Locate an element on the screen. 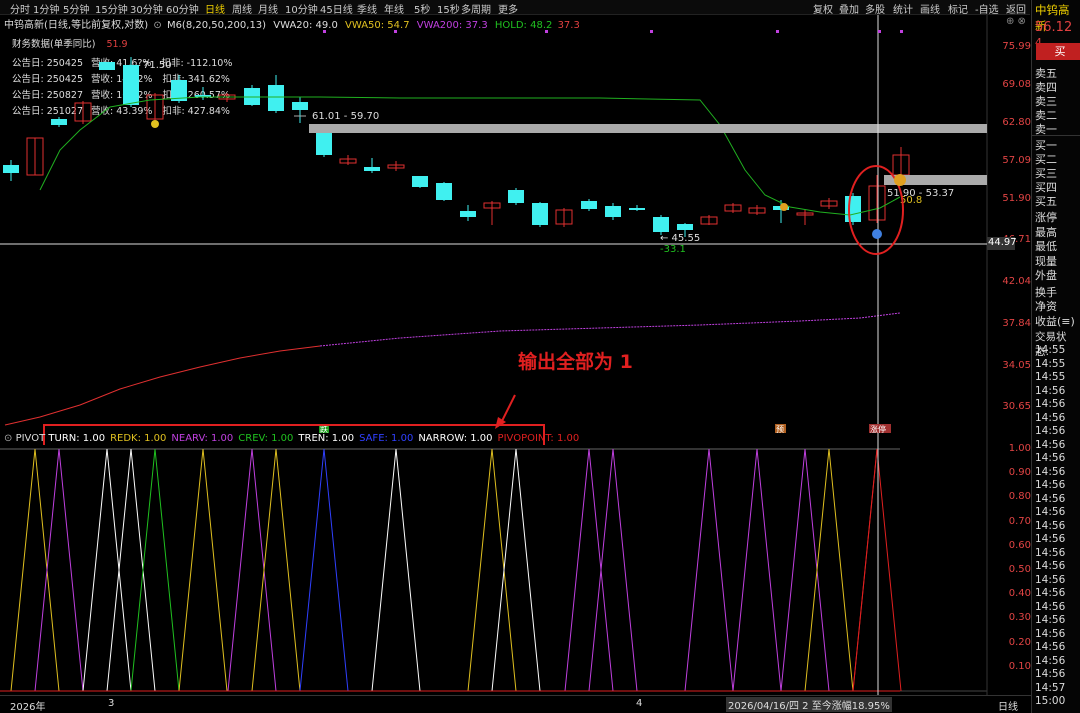 This screenshot has height=713, width=1080. tick-time: 15:00 is located at coordinates (1050, 701).